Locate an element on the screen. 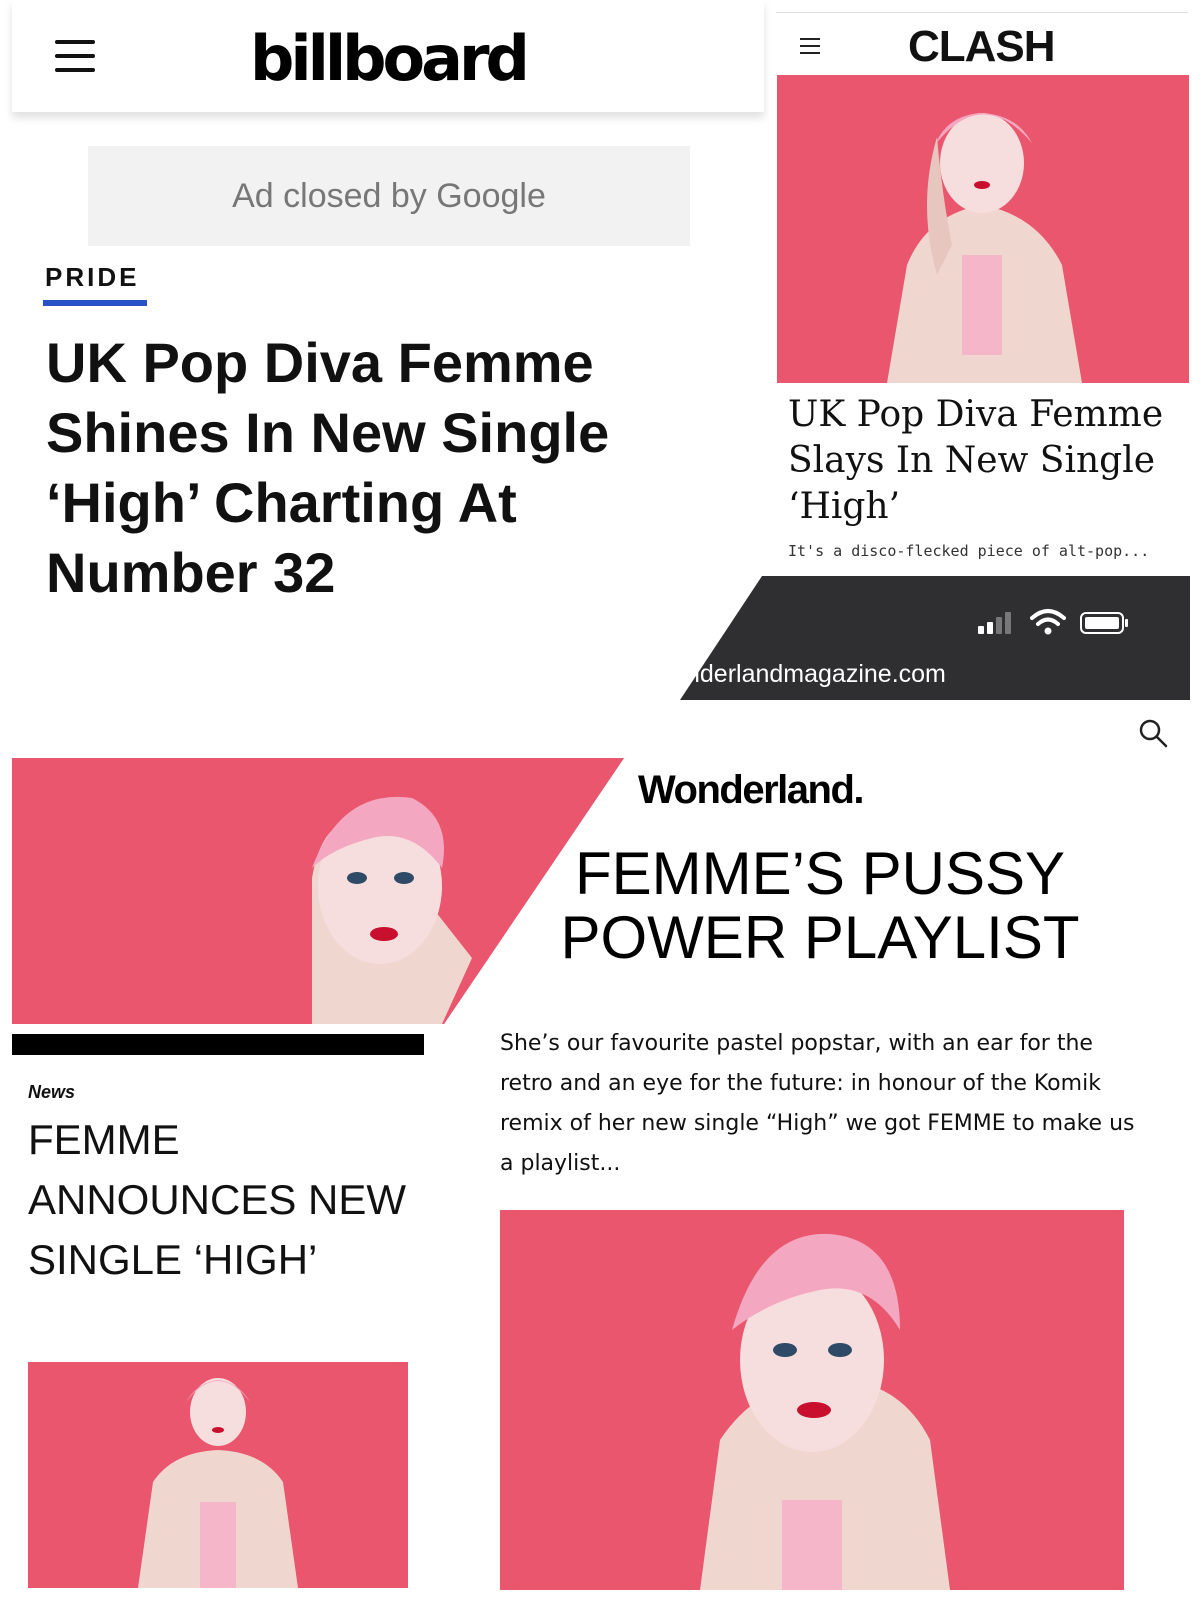  news-headline: FEMME ANNOUNCES NEW SINGLE ‘HIGH’ is located at coordinates (218, 1200).